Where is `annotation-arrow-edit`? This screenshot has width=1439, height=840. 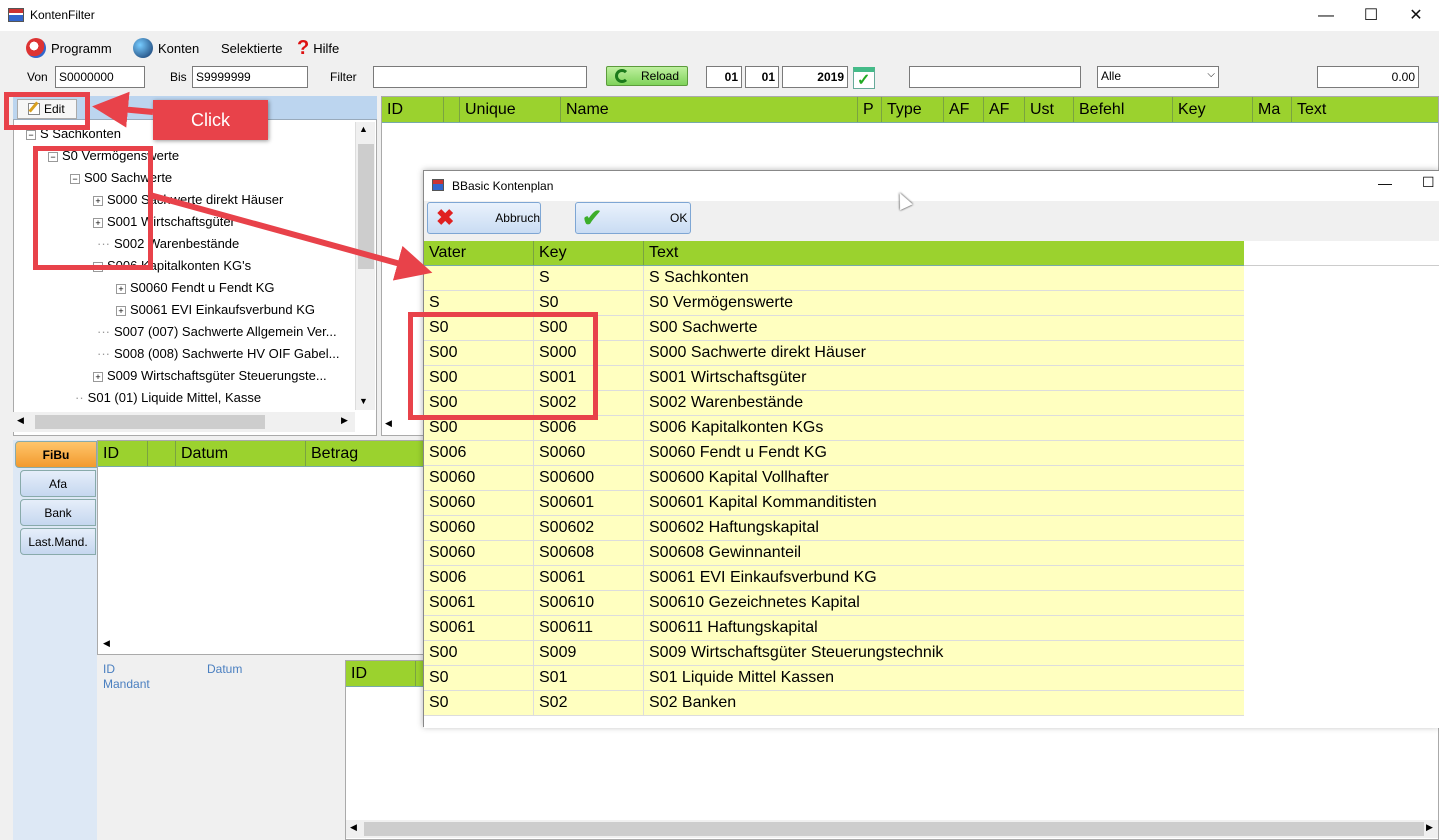 annotation-arrow-edit is located at coordinates (123, 109).